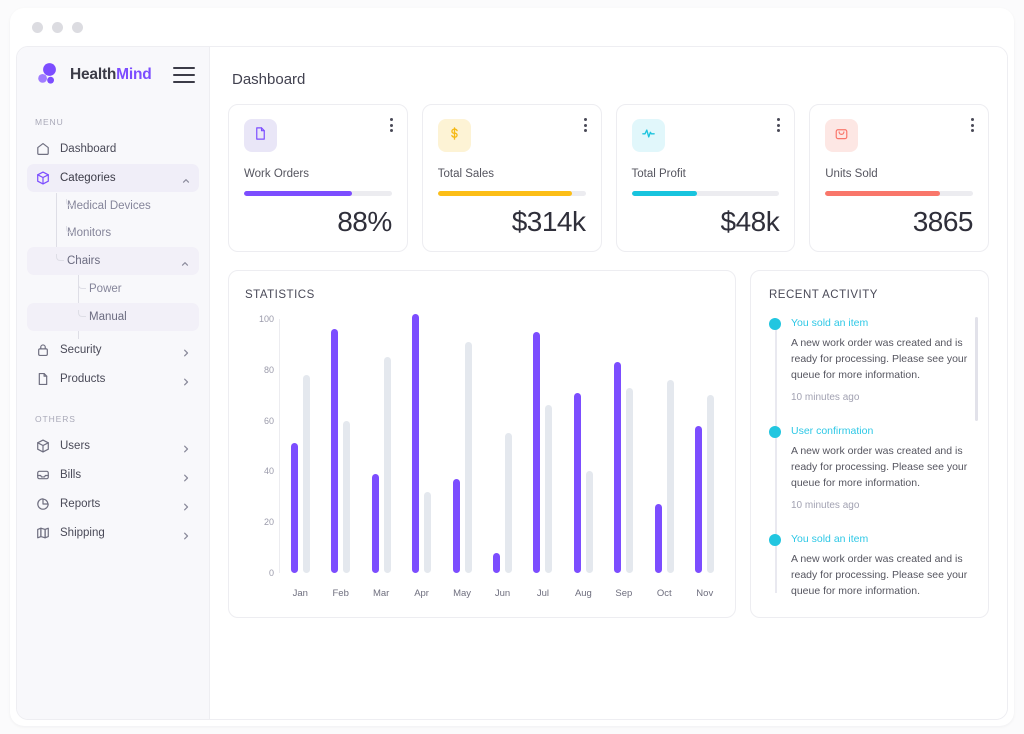 This screenshot has width=1024, height=734. Describe the element at coordinates (583, 459) in the screenshot. I see `chart-bar-group: Aug` at that location.